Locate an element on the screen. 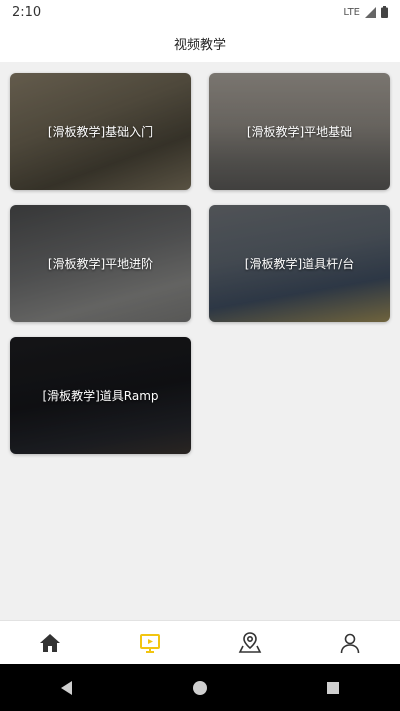  system-nav-bar is located at coordinates (200, 687).